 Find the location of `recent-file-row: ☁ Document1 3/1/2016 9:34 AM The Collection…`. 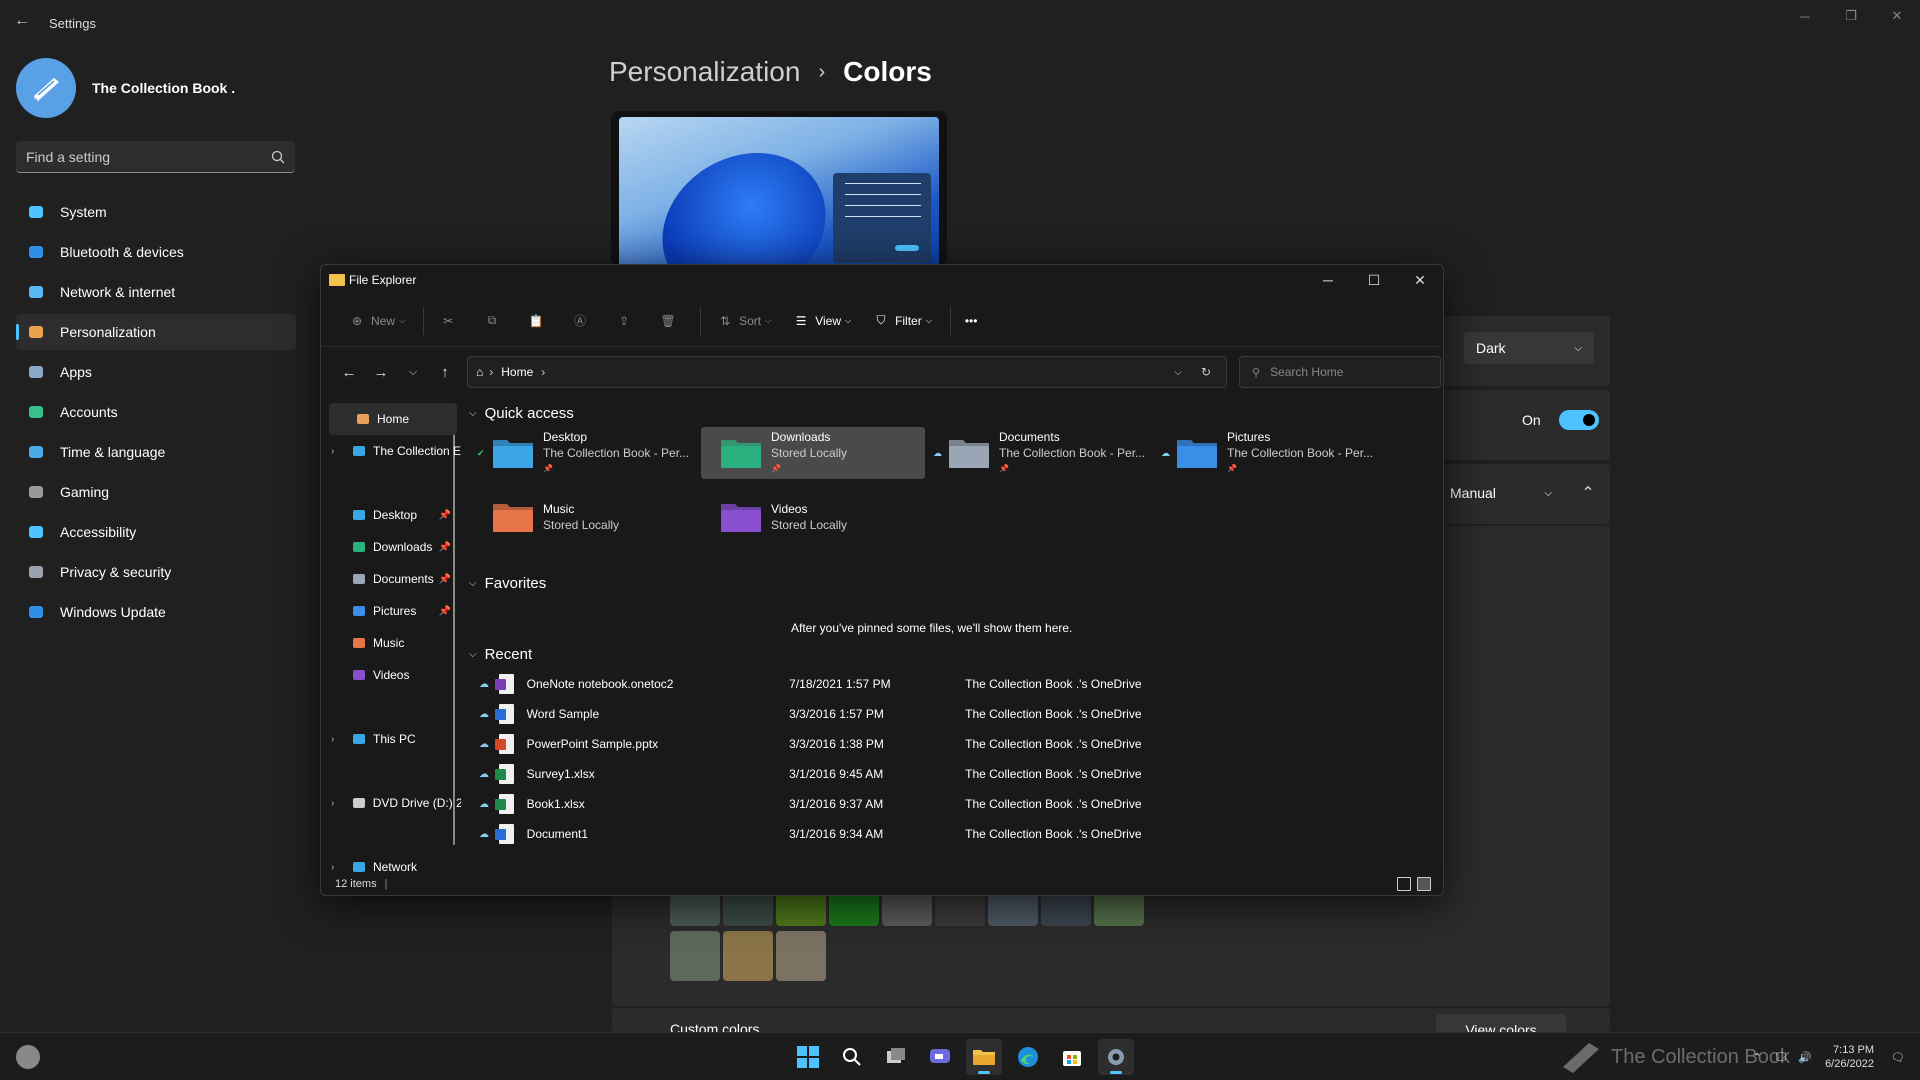

recent-file-row: ☁ Document1 3/1/2016 9:34 AM The Collection… is located at coordinates (829, 834).